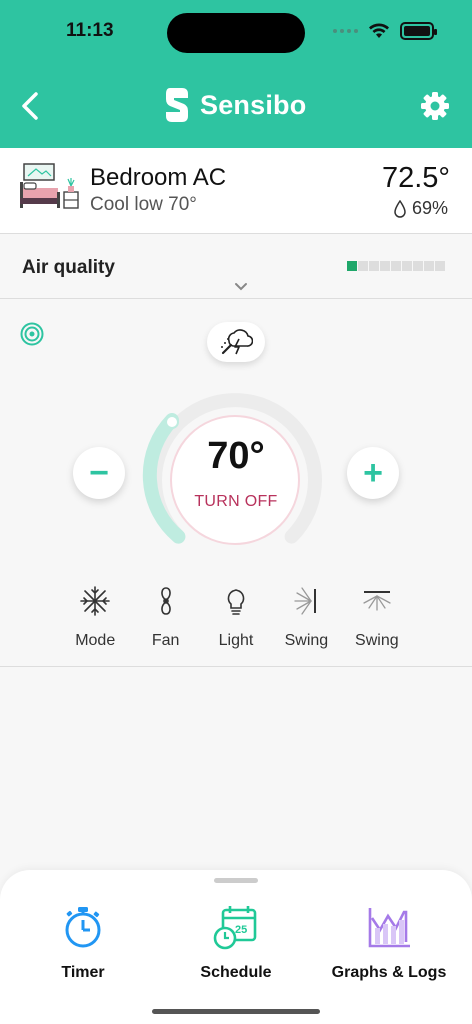  What do you see at coordinates (172, 422) in the screenshot?
I see `dial-handle` at bounding box center [172, 422].